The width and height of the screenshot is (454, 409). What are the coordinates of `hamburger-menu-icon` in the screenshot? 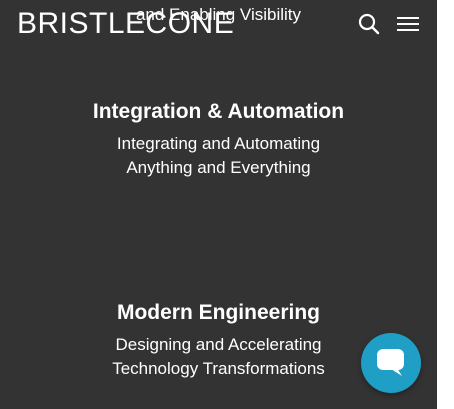 It's located at (408, 24).